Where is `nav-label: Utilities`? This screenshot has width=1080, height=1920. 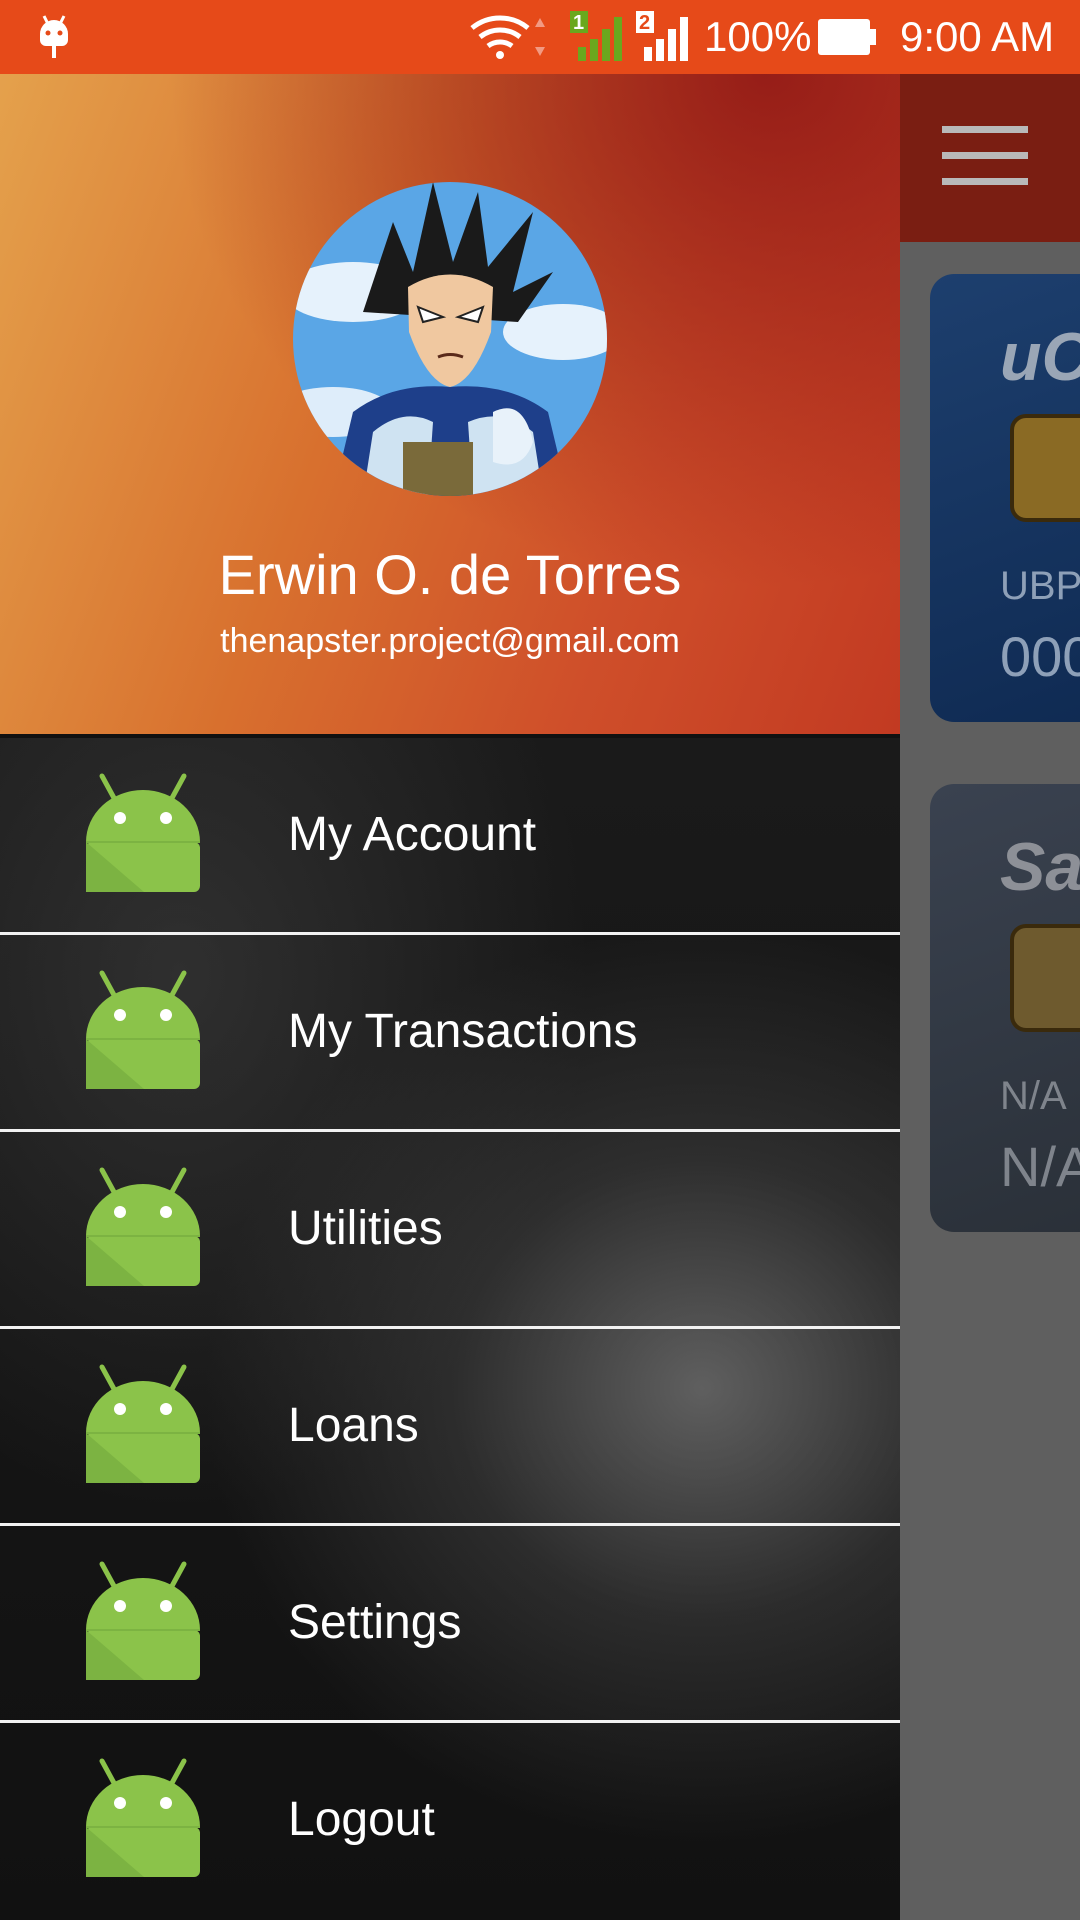 nav-label: Utilities is located at coordinates (365, 1228).